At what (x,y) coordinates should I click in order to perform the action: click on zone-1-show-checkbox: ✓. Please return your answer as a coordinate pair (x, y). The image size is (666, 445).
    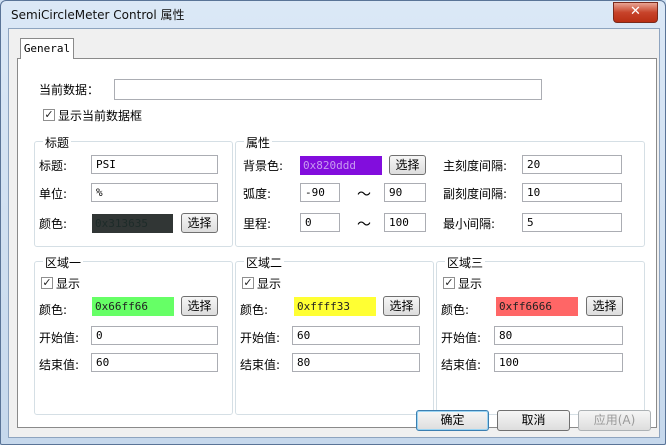
    Looking at the image, I should click on (47, 283).